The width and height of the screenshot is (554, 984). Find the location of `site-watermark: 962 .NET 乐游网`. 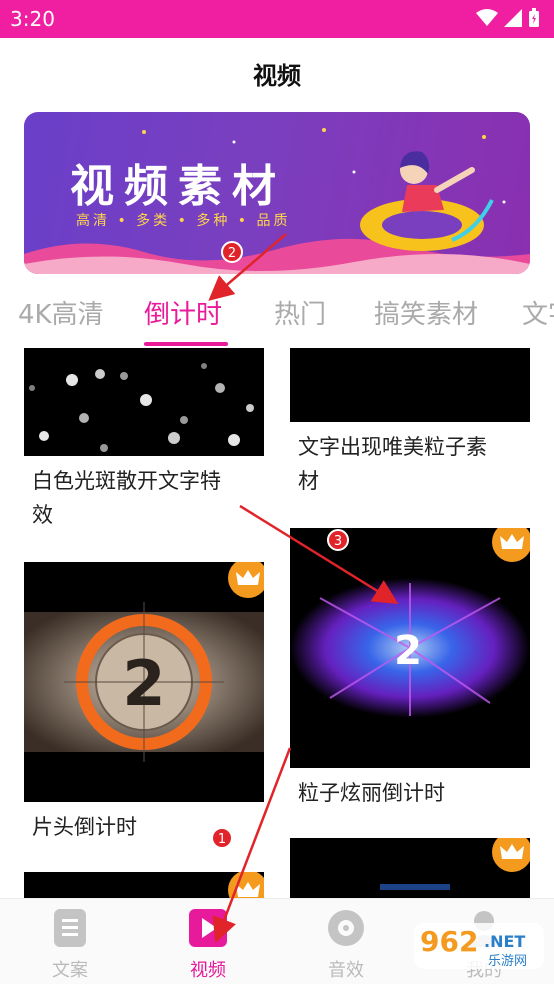

site-watermark: 962 .NET 乐游网 is located at coordinates (481, 947).